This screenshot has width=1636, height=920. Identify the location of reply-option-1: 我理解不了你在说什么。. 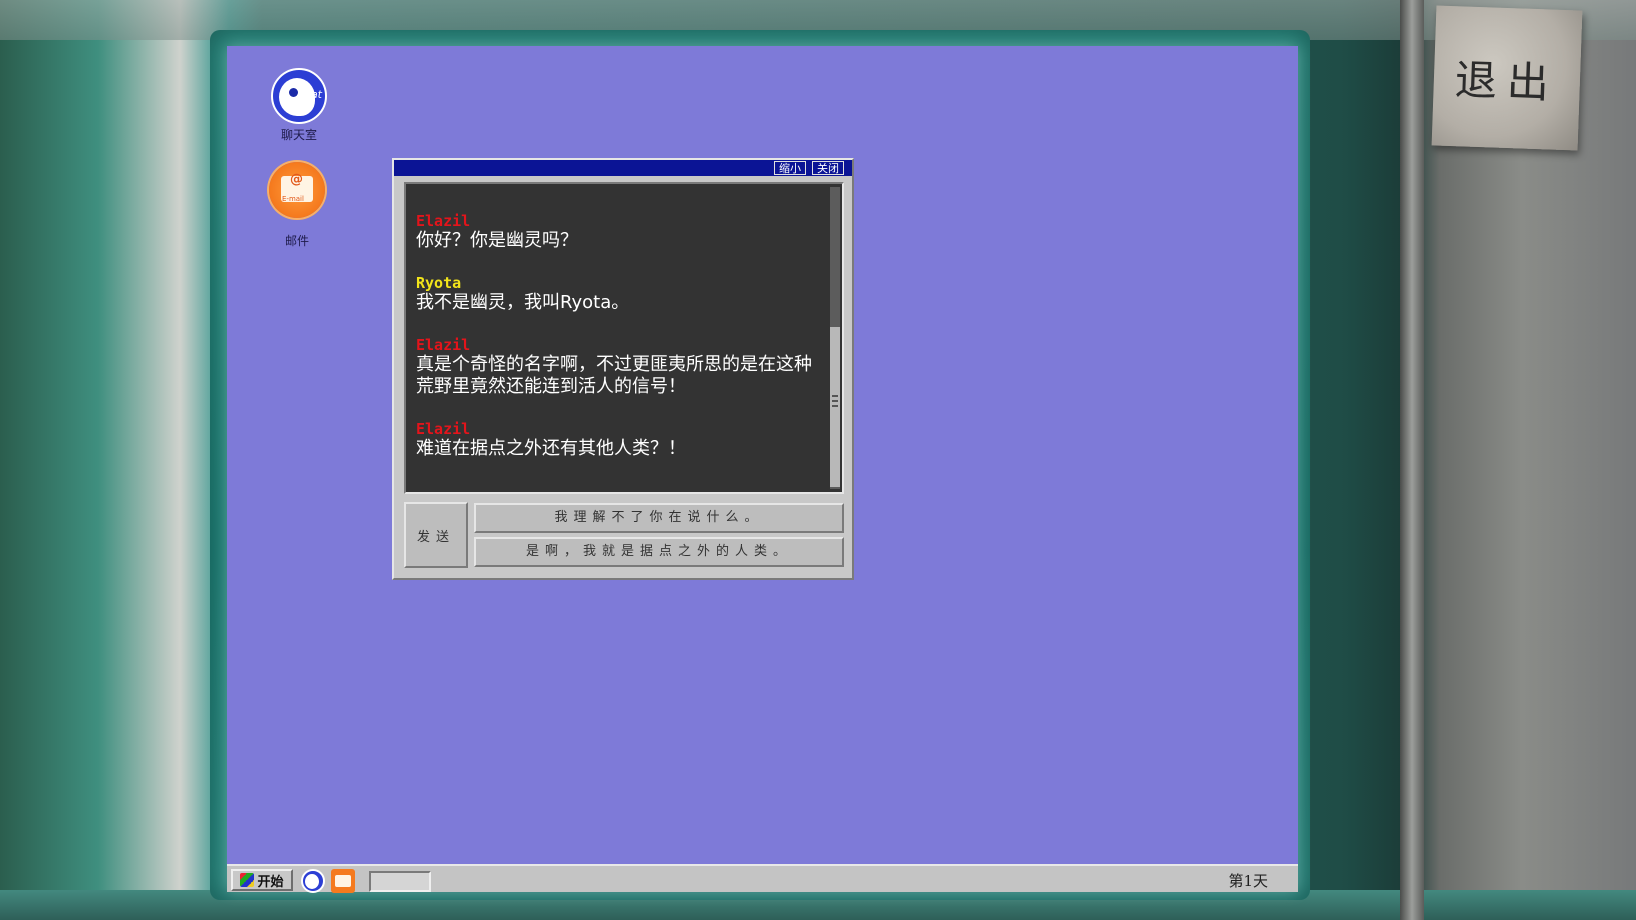
(659, 518).